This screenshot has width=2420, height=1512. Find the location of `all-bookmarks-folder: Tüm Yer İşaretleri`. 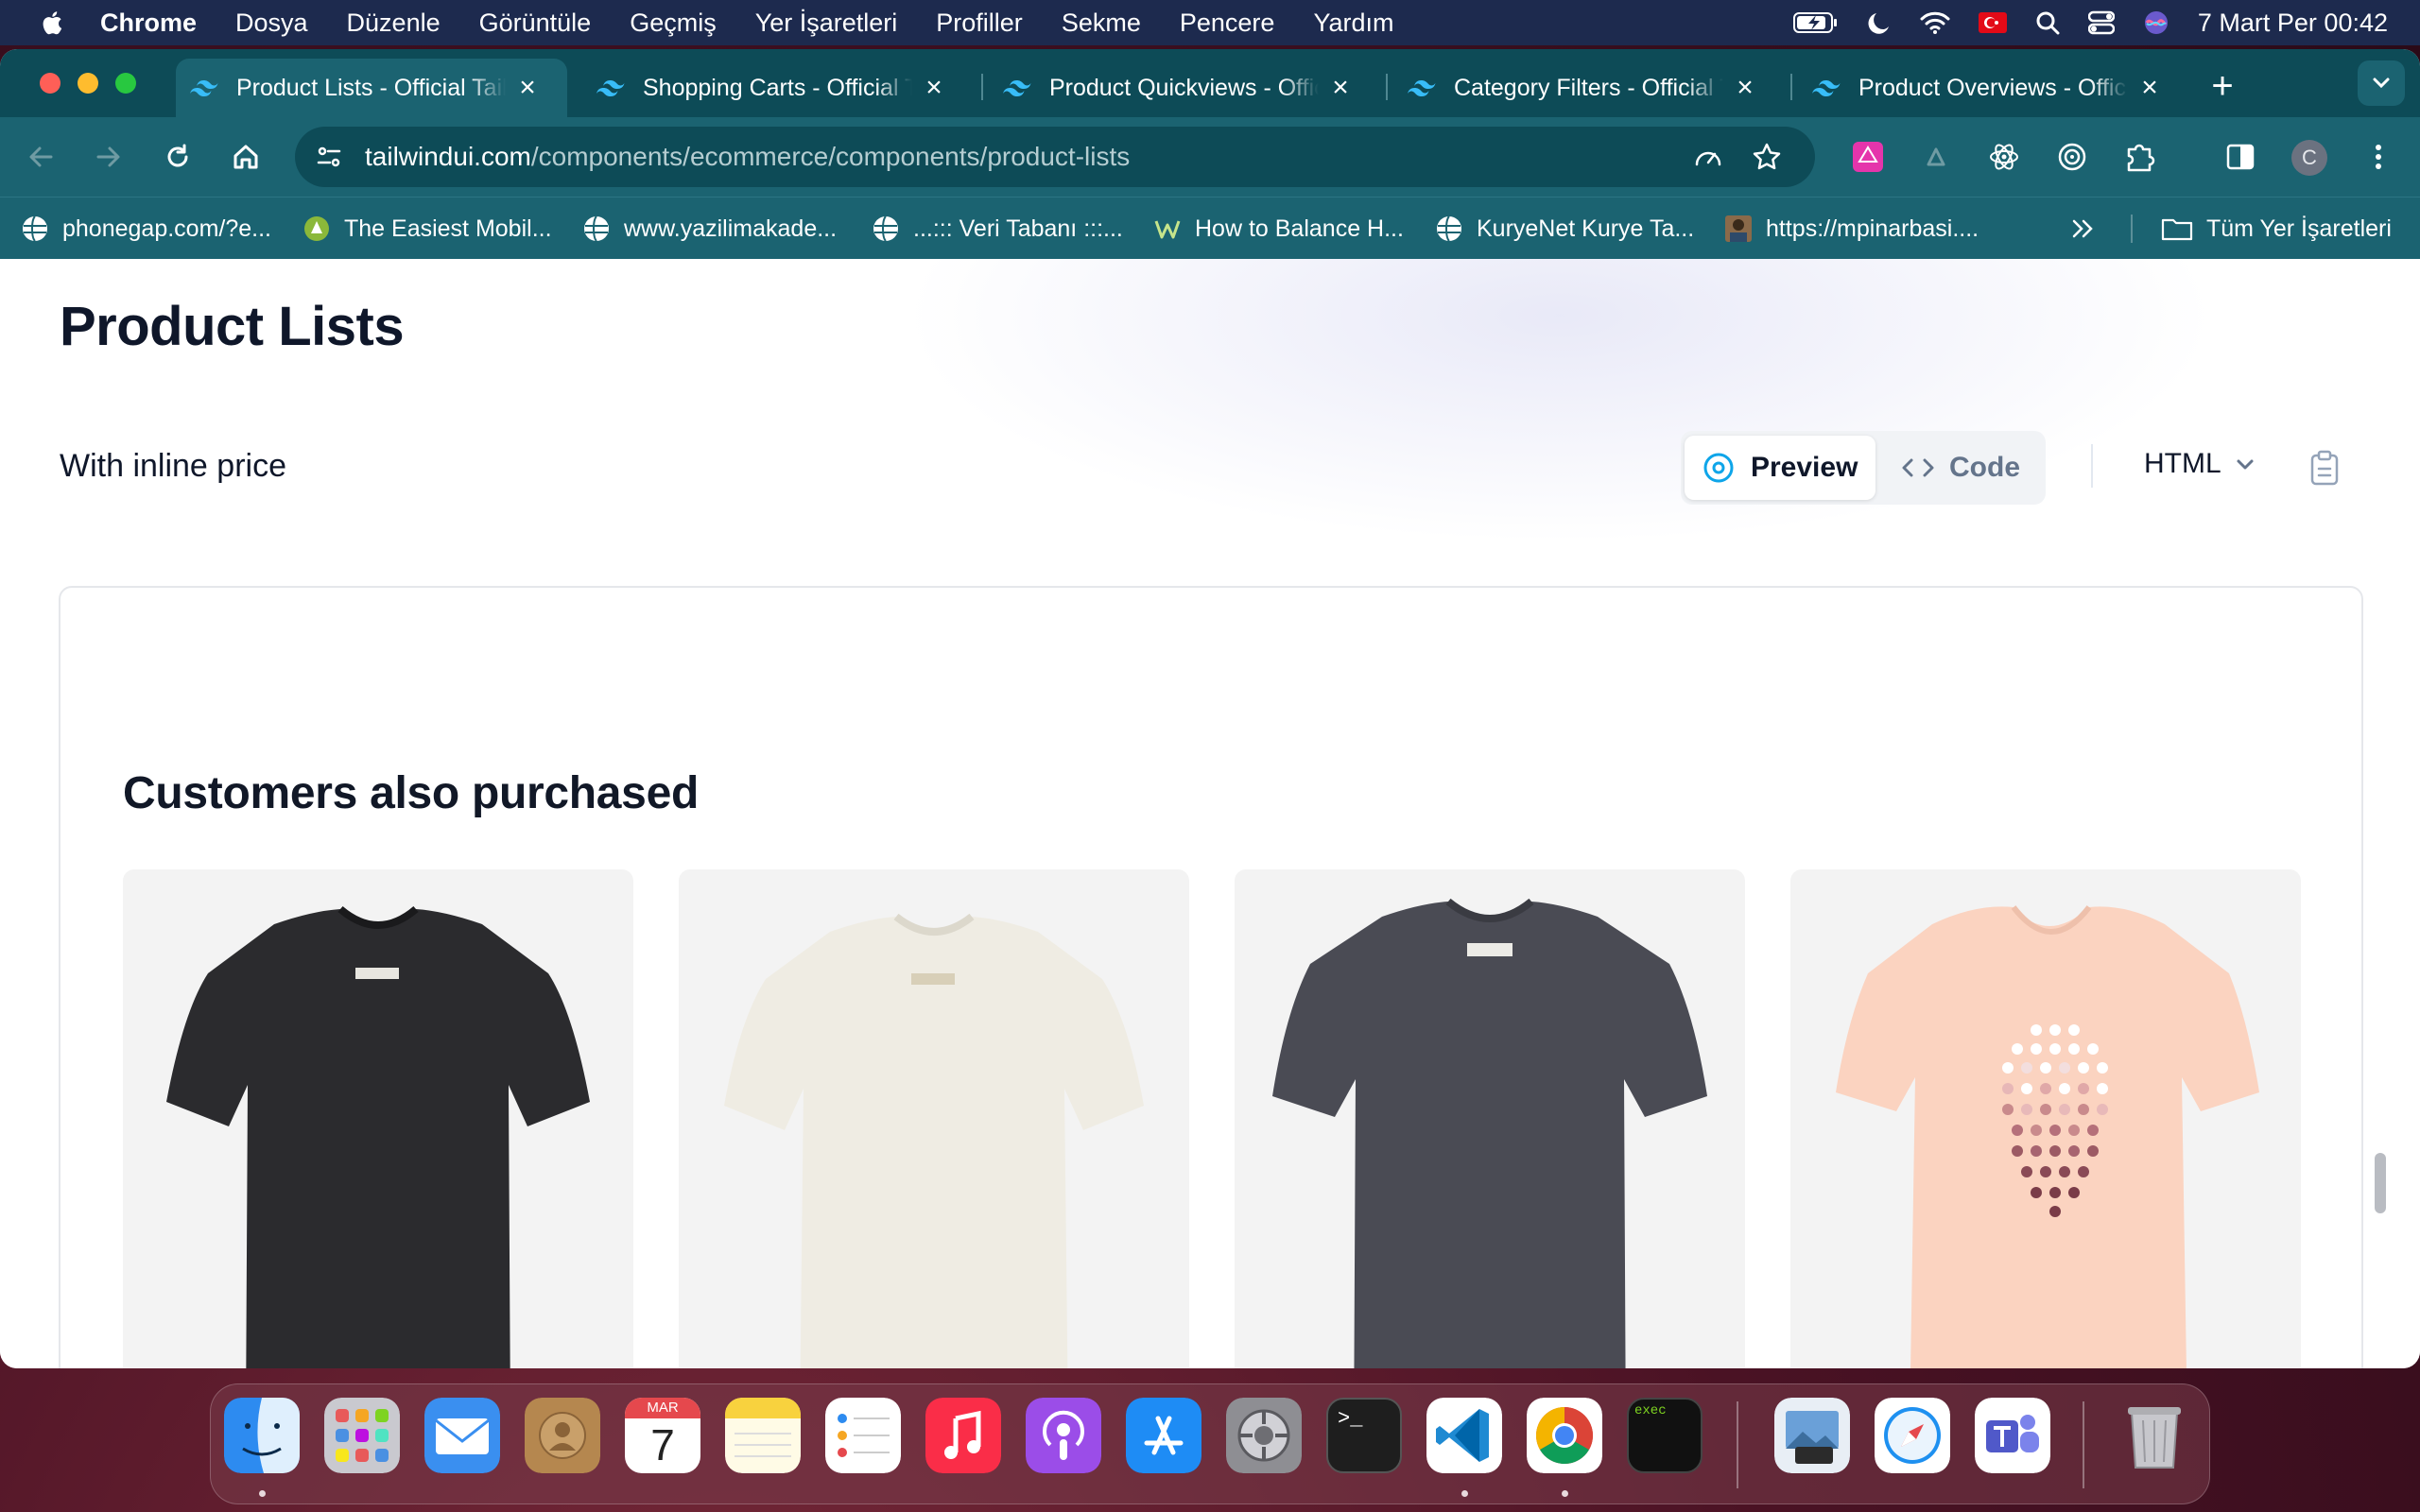

all-bookmarks-folder: Tüm Yer İşaretleri is located at coordinates (2276, 229).